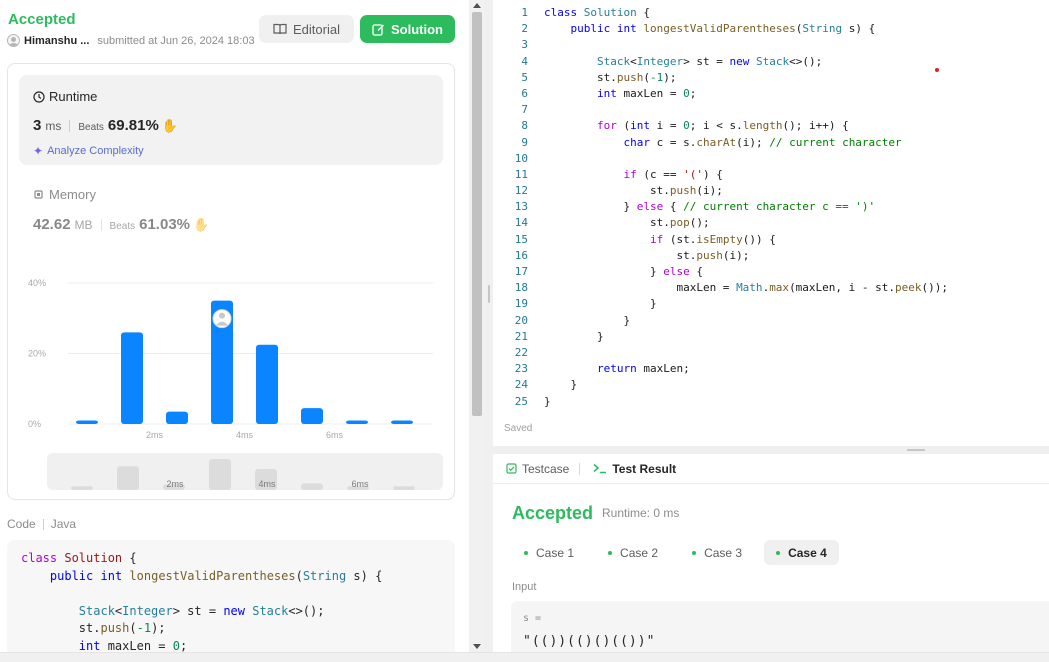 This screenshot has width=1049, height=662. I want to click on book-icon, so click(280, 29).